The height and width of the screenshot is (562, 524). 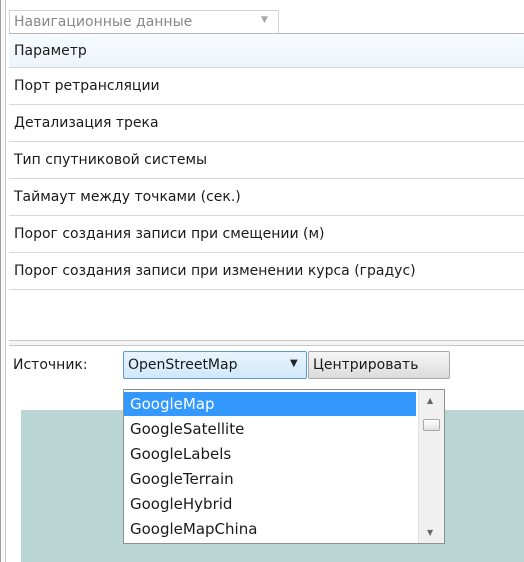 I want to click on grid-row: Порт ретрансляции, so click(x=266, y=86).